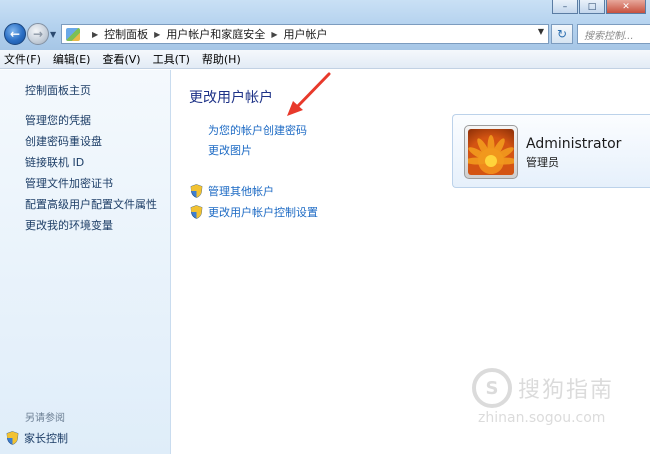  What do you see at coordinates (325, 59) in the screenshot?
I see `menu-bar: 文件(F) 编辑(E) 查看(V) 工具(T) 帮助(H)` at bounding box center [325, 59].